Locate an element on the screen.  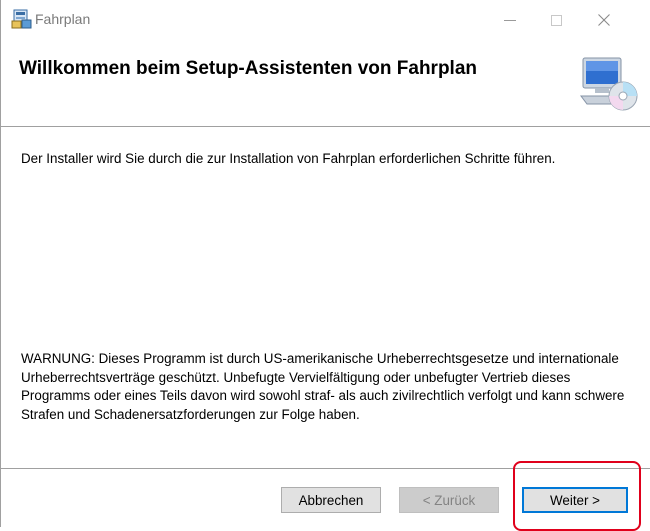
maximize-icon is located at coordinates (556, 20).